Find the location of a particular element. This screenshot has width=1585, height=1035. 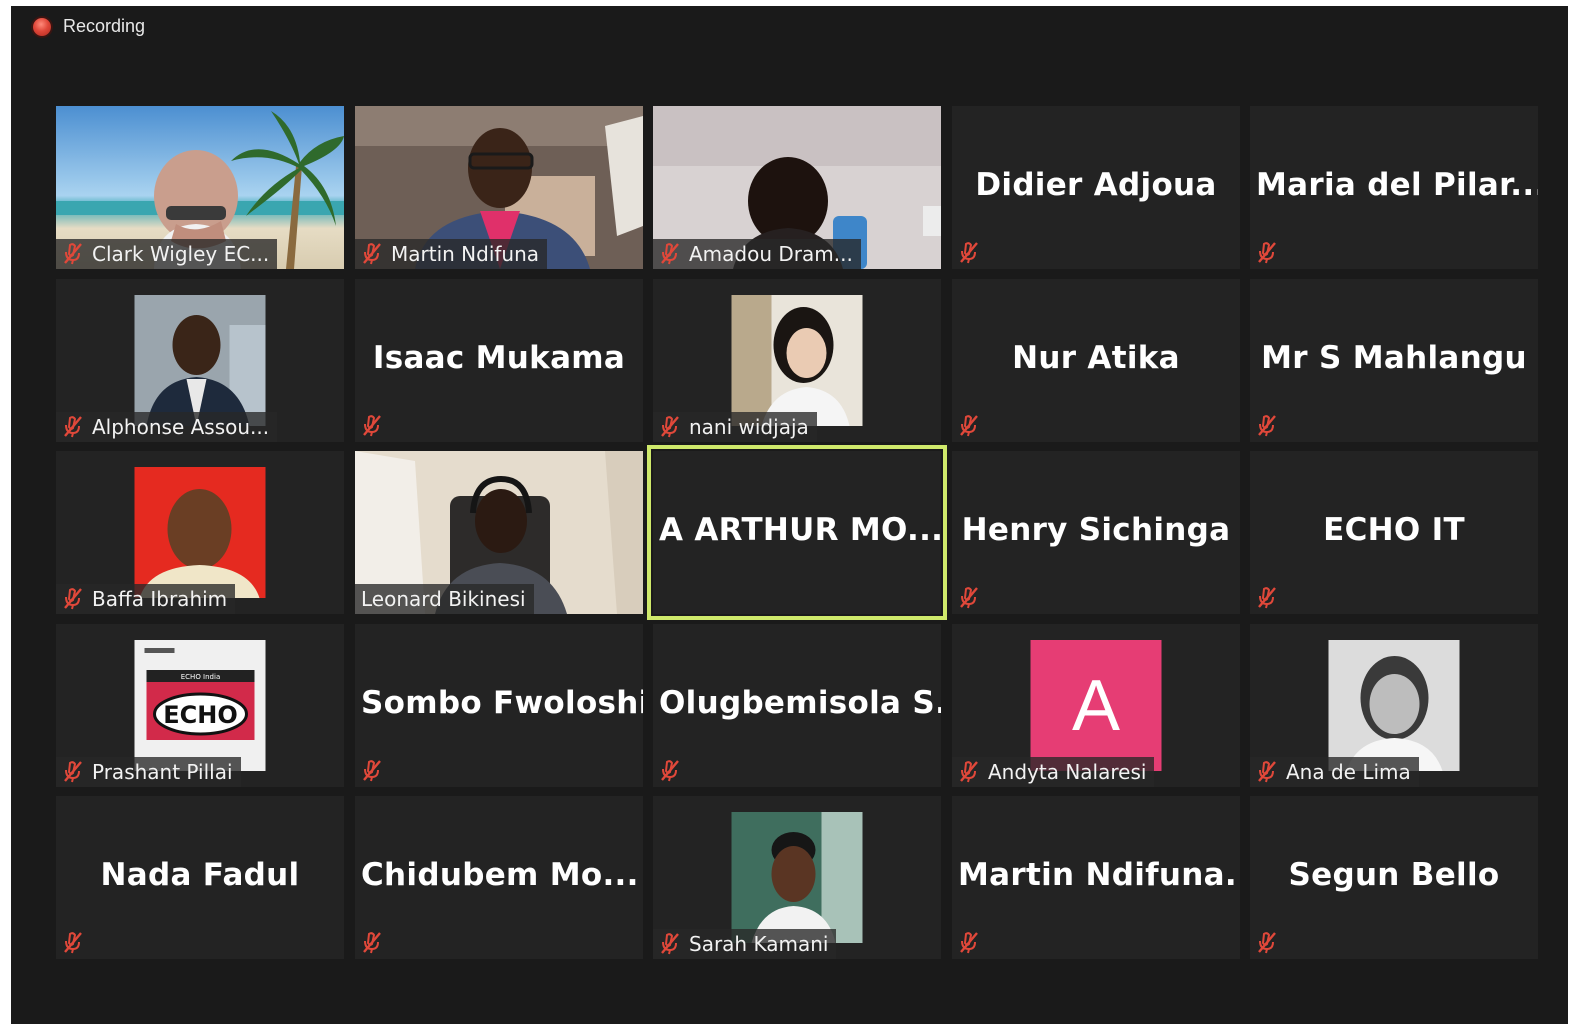

avatar-letter: A is located at coordinates (1096, 705).